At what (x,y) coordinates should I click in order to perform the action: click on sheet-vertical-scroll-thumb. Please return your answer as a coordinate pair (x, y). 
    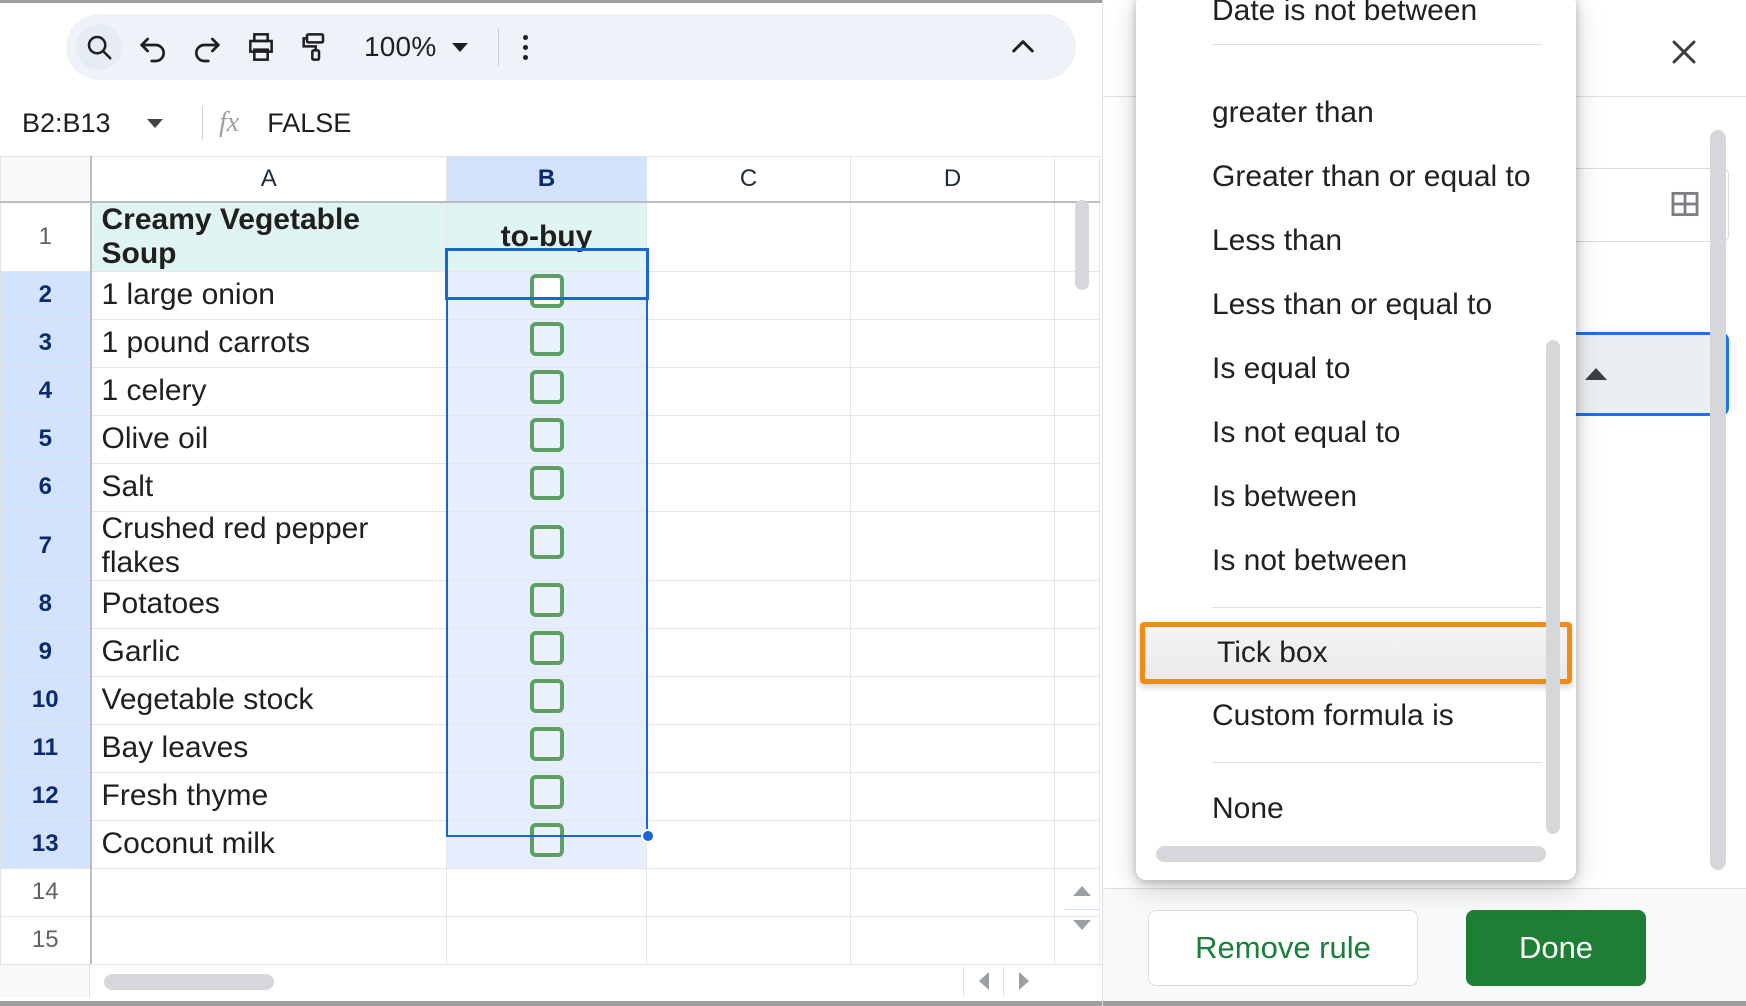
    Looking at the image, I should click on (1082, 245).